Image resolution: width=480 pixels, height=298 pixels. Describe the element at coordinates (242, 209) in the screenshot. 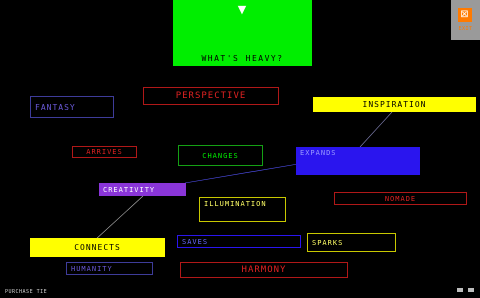

I see `word-illumination: ILLUMINATION` at that location.